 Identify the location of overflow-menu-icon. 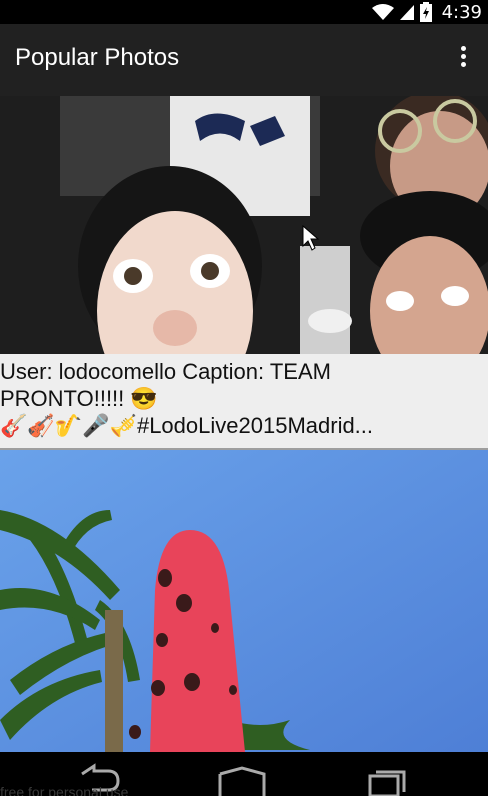
(463, 60).